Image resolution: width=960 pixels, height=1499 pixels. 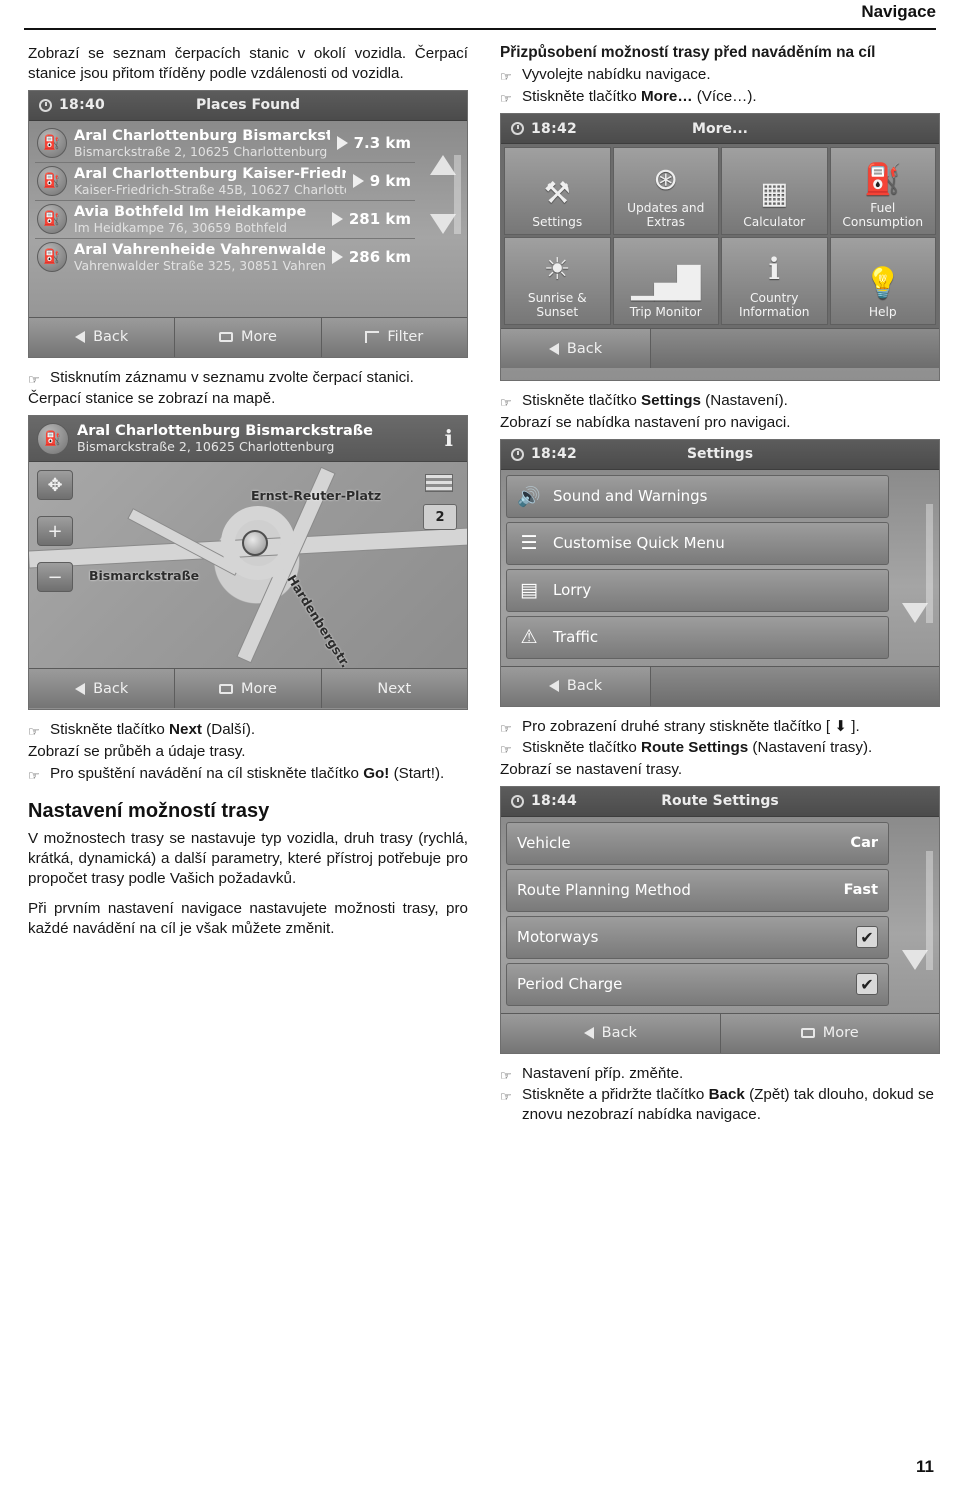 I want to click on next-button-label: Next, so click(x=394, y=688).